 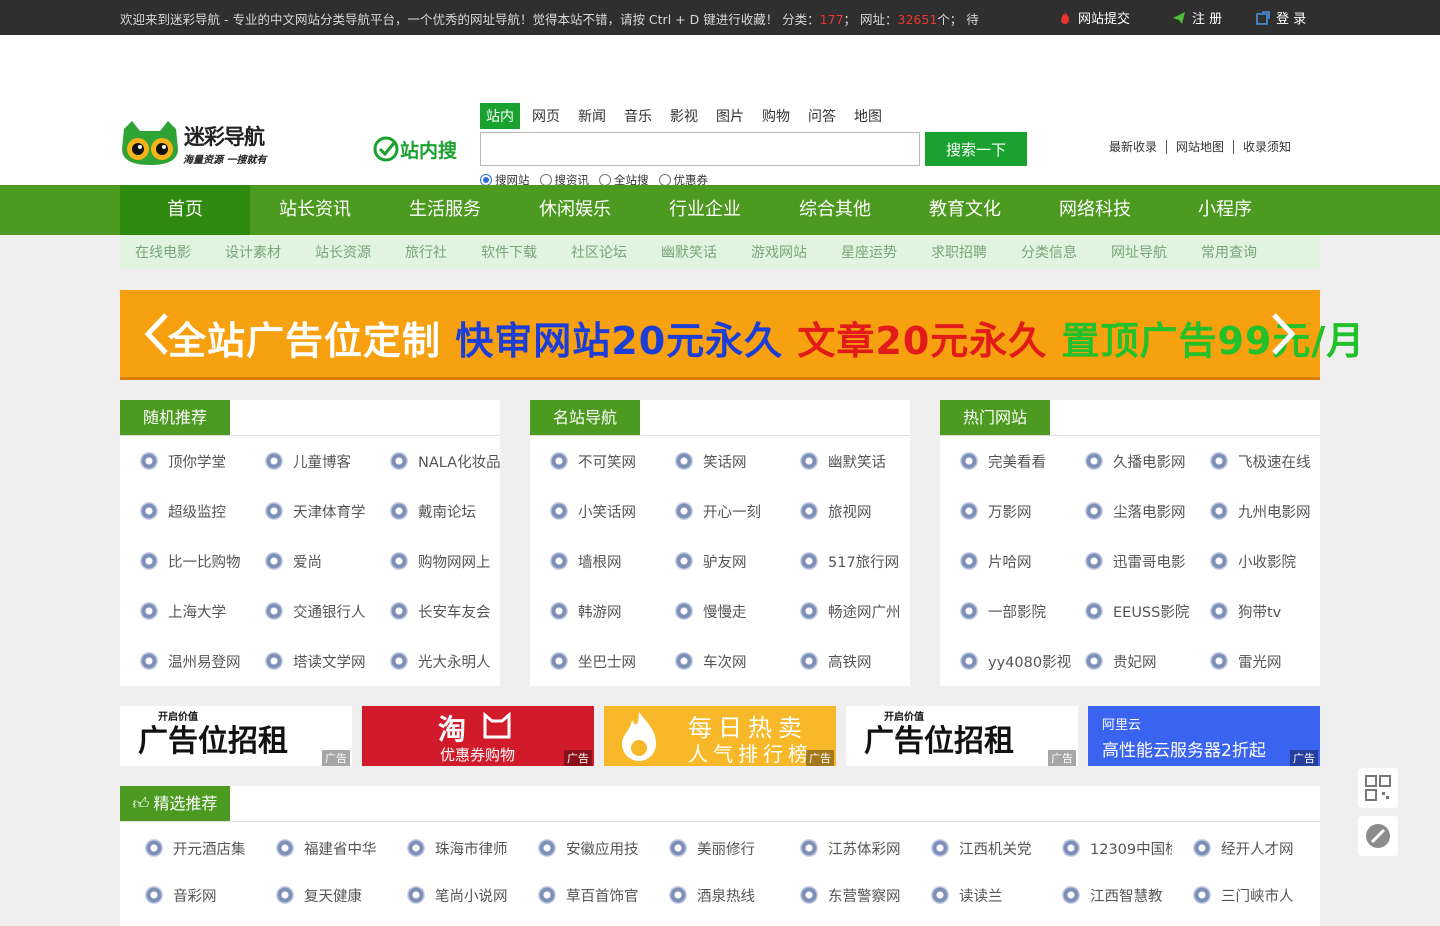 What do you see at coordinates (742, 335) in the screenshot?
I see `promo-banner: 全站广告位定制 快审网站20元永久 文章20元永久 置顶广告99元/月` at bounding box center [742, 335].